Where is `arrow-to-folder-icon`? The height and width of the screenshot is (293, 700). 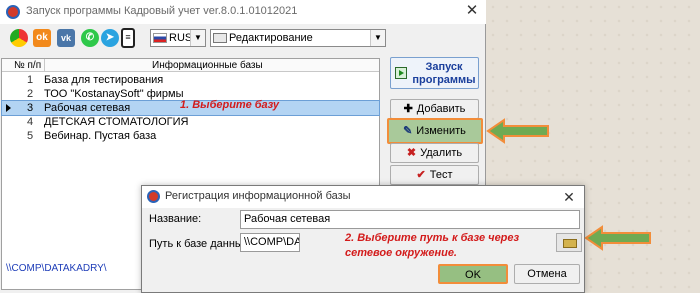 arrow-to-folder-icon is located at coordinates (617, 238).